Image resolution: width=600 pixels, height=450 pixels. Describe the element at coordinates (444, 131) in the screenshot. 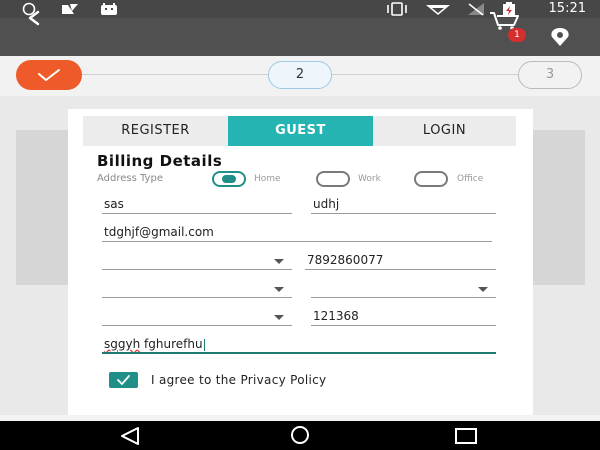

I see `tab-login: LOGIN` at that location.